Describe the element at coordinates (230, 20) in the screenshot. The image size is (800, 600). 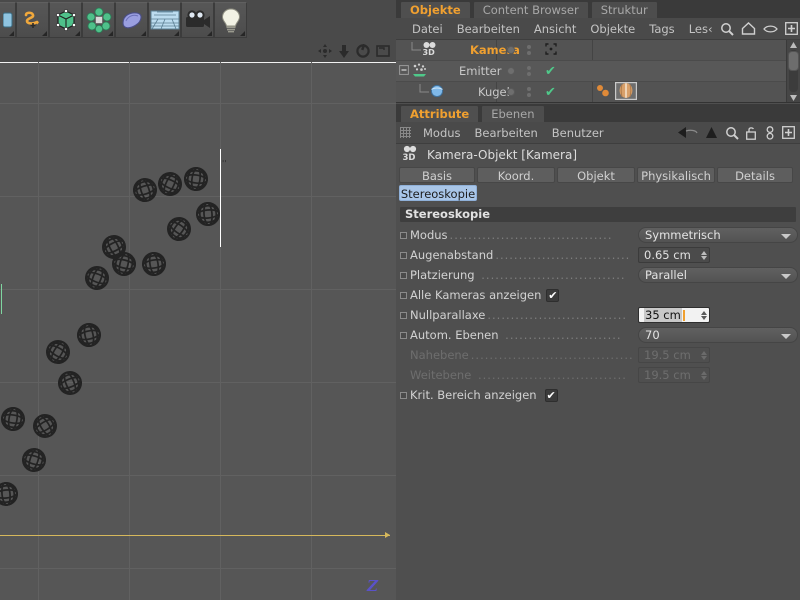
I see `tool-light` at that location.